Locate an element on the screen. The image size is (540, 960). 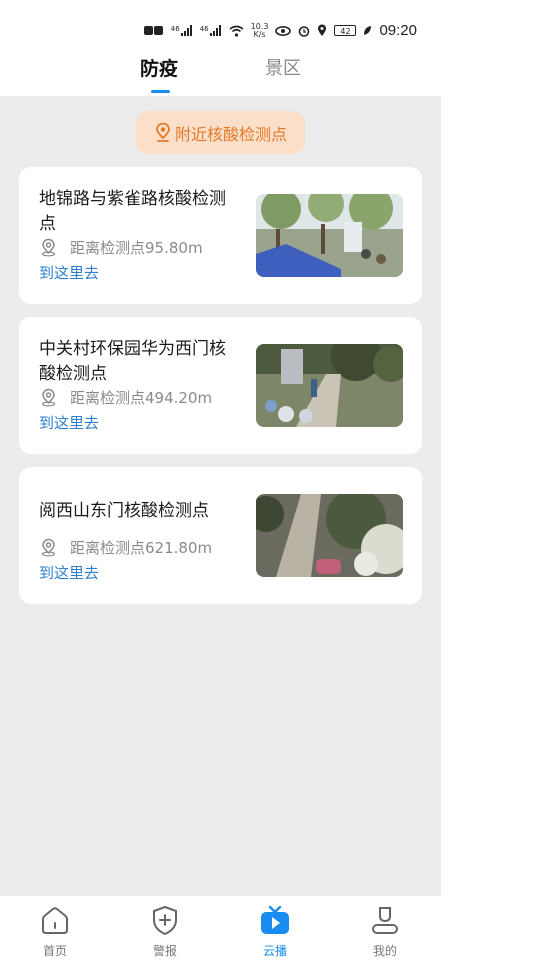
leaf-icon is located at coordinates (368, 30).